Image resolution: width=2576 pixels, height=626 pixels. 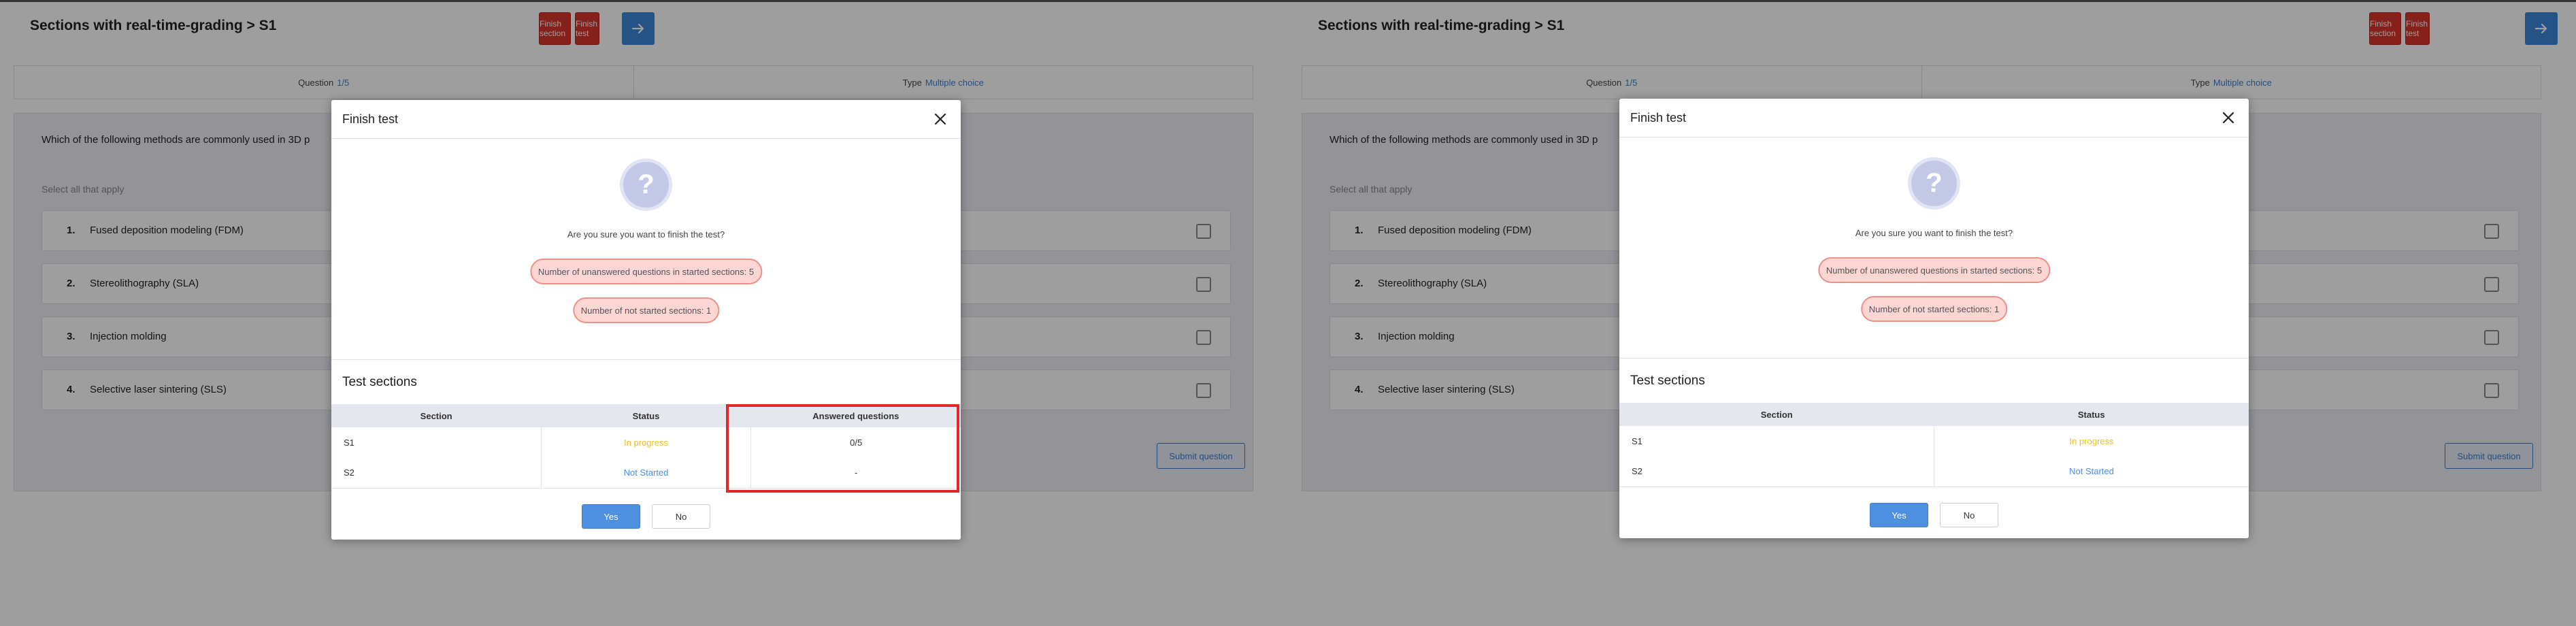 I want to click on table-header: Section Status, so click(x=1934, y=414).